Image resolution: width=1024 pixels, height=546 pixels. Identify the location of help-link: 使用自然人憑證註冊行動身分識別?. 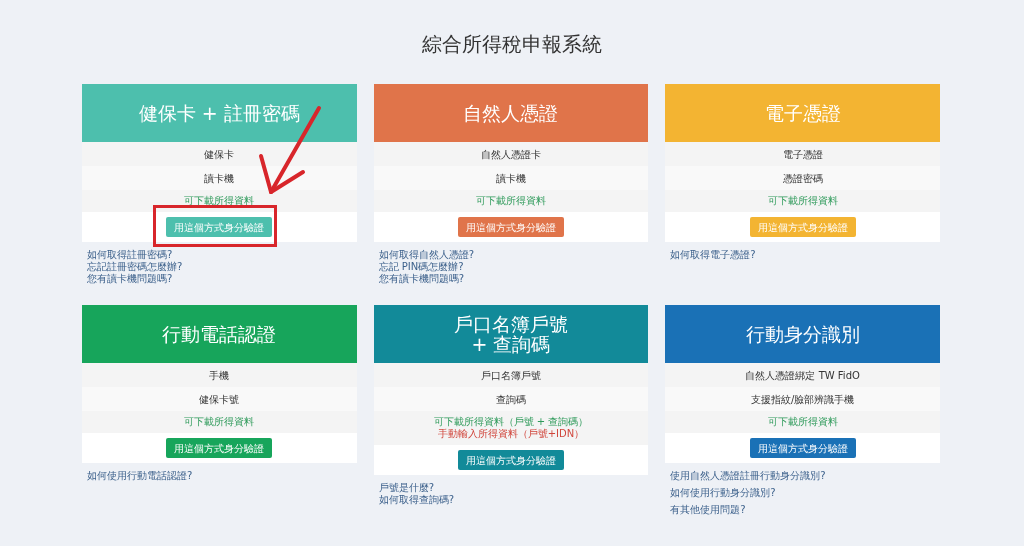
(748, 476).